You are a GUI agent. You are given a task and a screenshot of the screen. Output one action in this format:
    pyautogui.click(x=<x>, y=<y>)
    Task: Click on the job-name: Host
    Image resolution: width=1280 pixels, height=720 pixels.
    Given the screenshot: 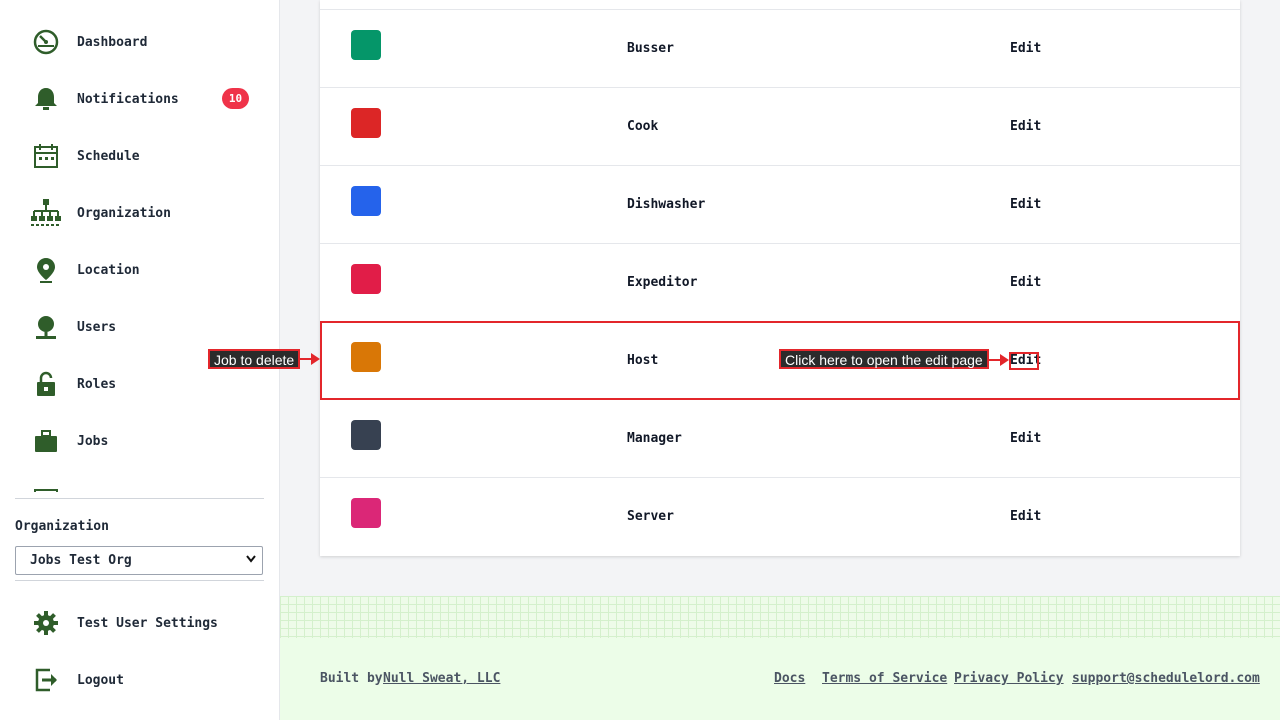 What is the action you would take?
    pyautogui.click(x=643, y=360)
    